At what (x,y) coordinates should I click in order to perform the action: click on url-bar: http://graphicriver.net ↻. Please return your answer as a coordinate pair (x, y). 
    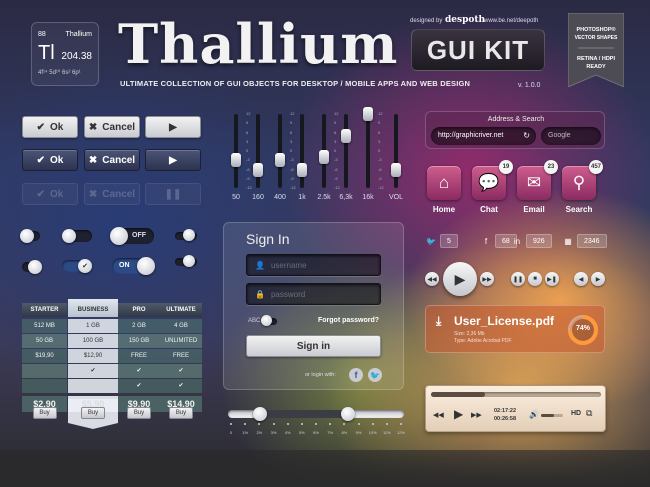
    Looking at the image, I should click on (483, 136).